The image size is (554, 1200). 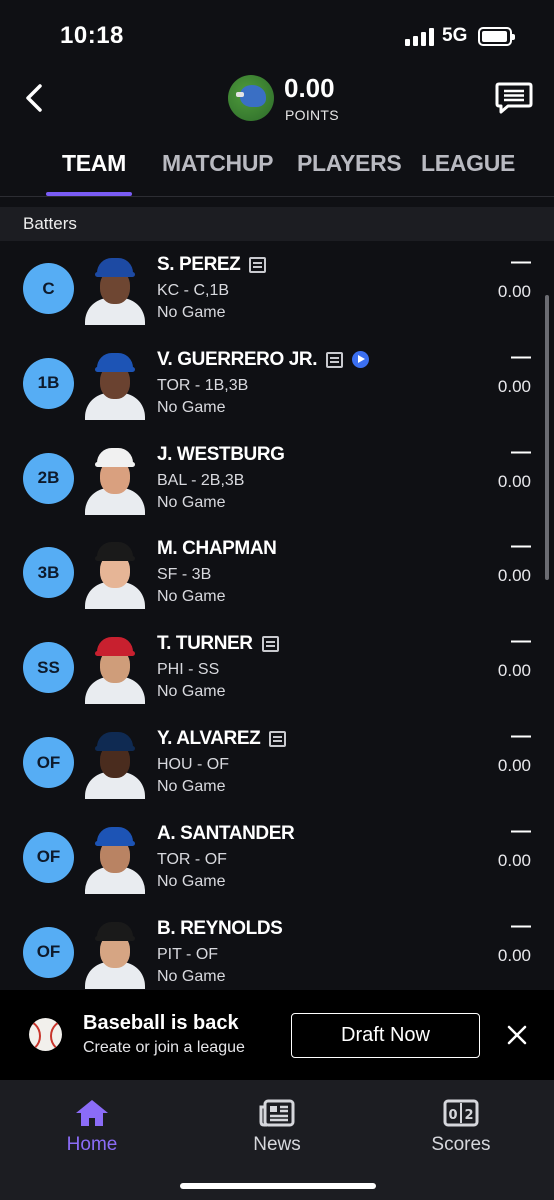 What do you see at coordinates (468, 1115) in the screenshot?
I see `svg-text: 2` at bounding box center [468, 1115].